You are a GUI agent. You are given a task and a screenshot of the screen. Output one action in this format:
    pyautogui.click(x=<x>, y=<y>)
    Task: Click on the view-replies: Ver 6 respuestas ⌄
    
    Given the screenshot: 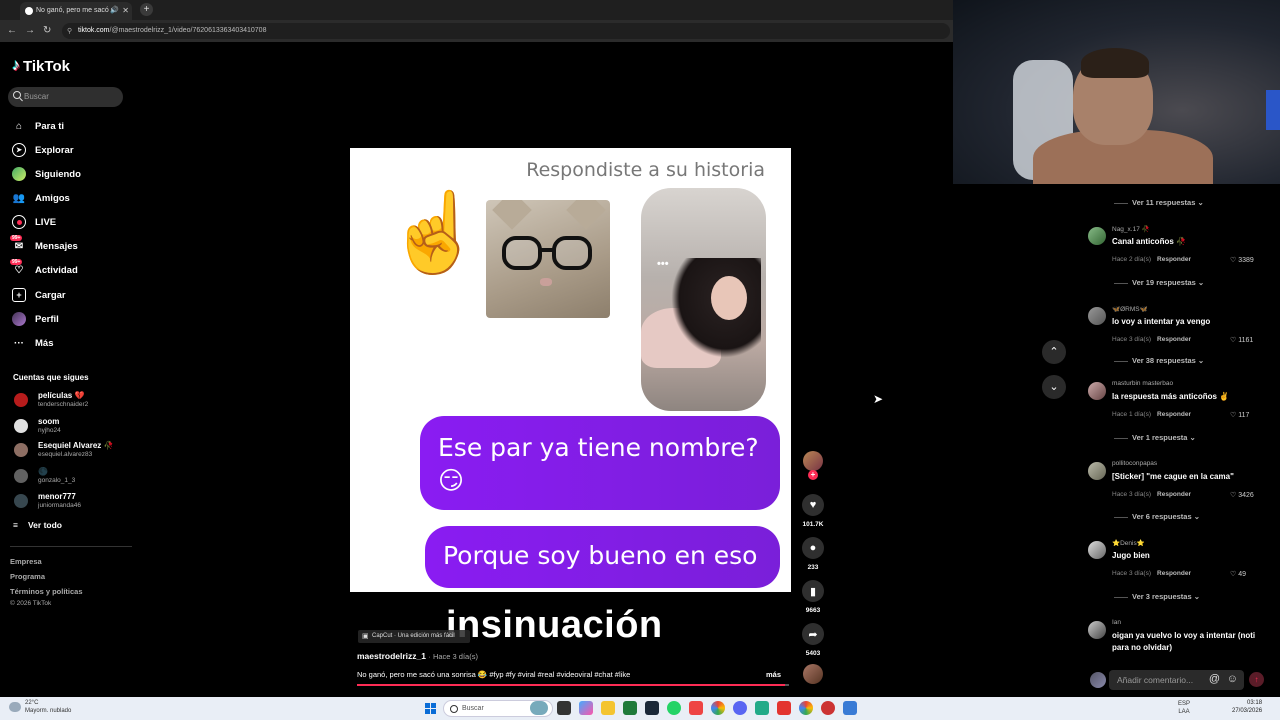 What is the action you would take?
    pyautogui.click(x=1157, y=516)
    